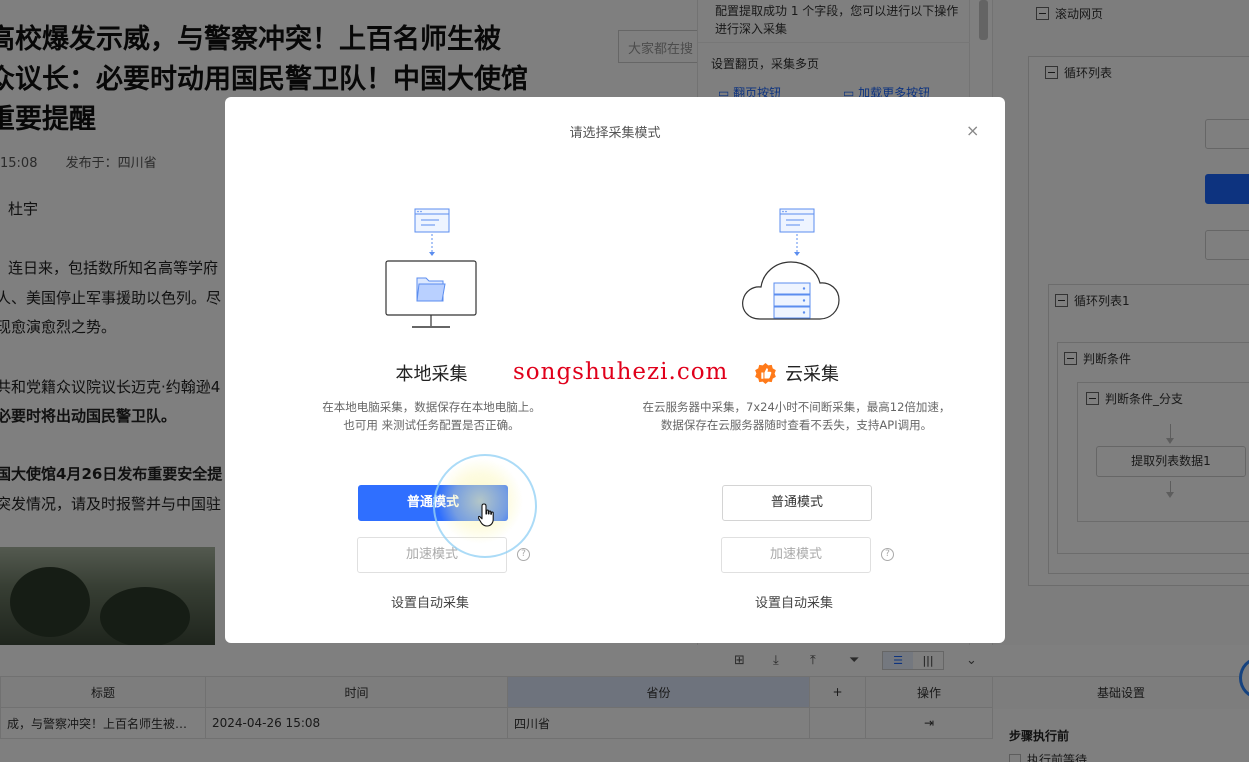 Image resolution: width=1249 pixels, height=762 pixels. Describe the element at coordinates (431, 268) in the screenshot. I see `local-illustration` at that location.